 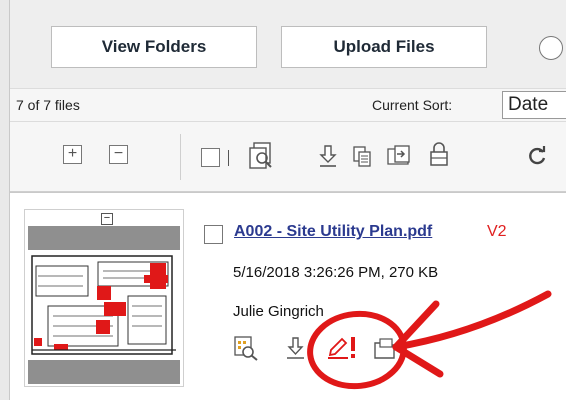 I want to click on edit-with-alert-icon, so click(x=343, y=348).